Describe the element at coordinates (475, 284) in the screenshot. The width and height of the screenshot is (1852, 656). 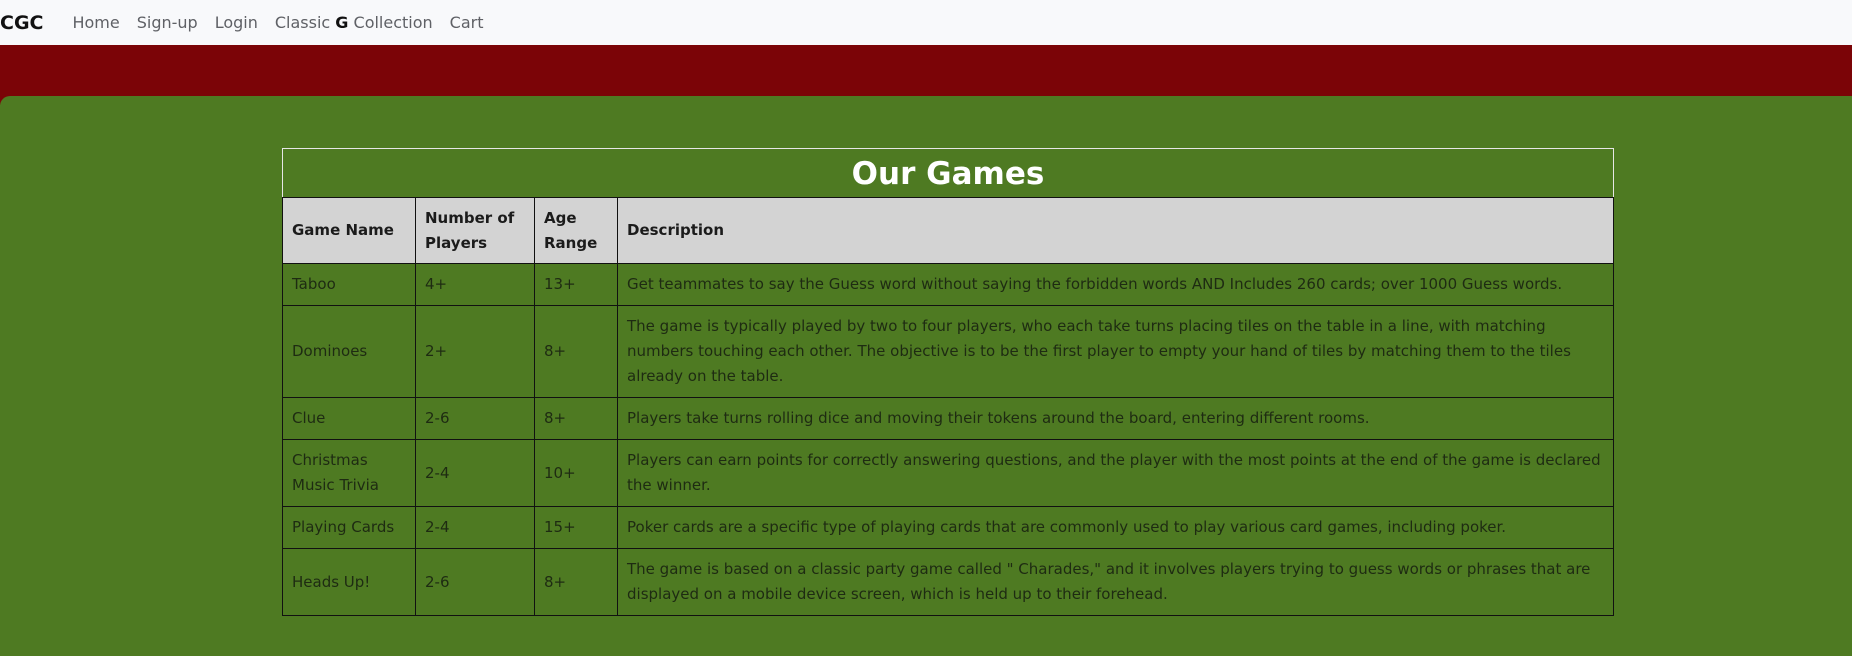
I see `cell-players: 4+` at that location.